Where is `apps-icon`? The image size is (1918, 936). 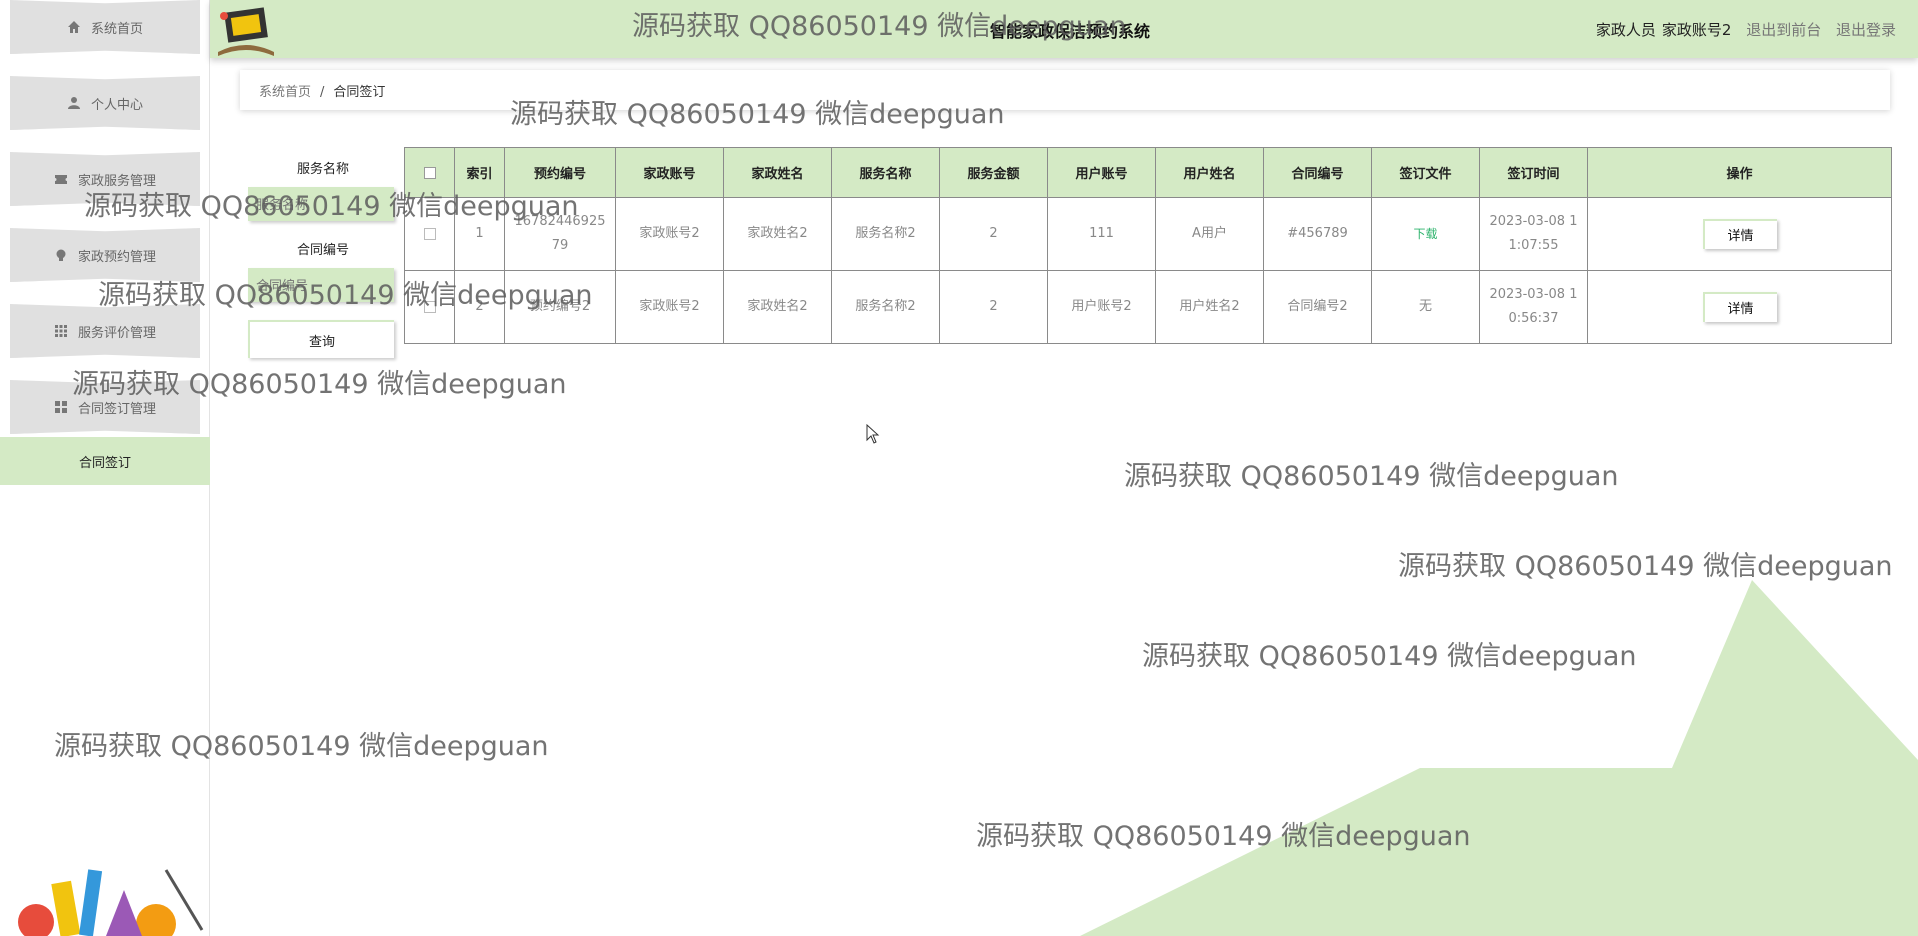
apps-icon is located at coordinates (60, 407).